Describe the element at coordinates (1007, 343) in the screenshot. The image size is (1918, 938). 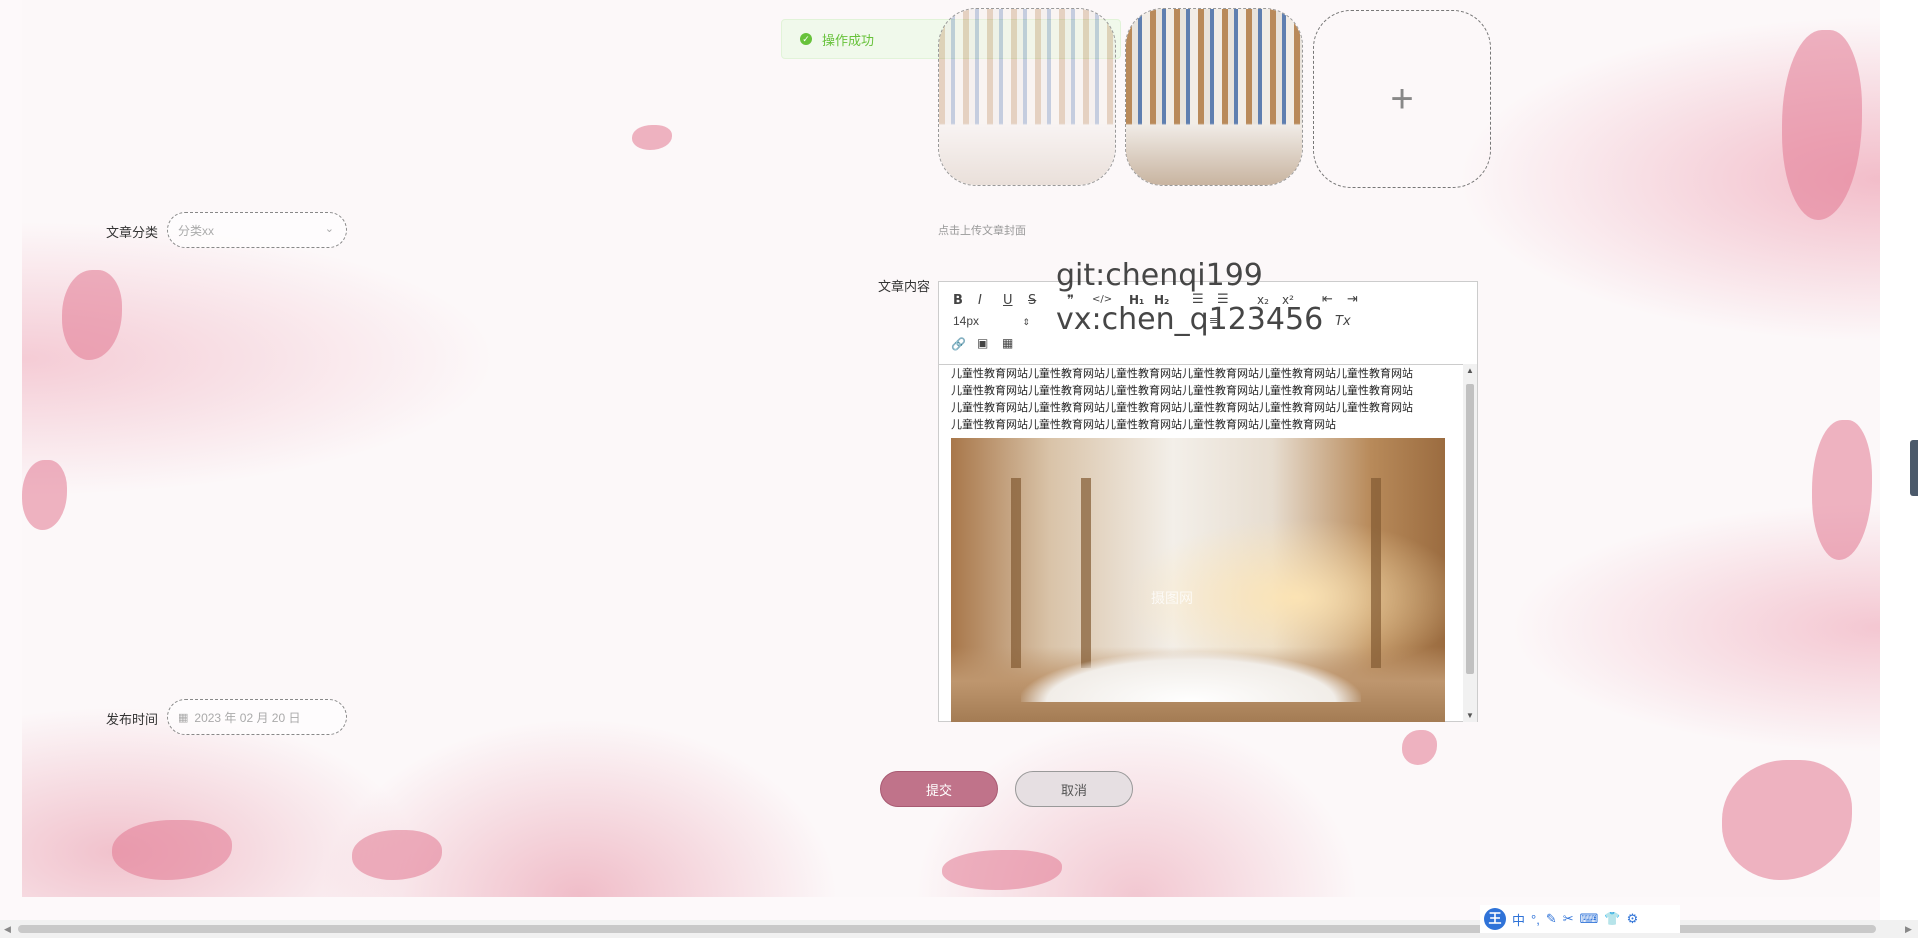
I see `video-icon: ▦` at that location.